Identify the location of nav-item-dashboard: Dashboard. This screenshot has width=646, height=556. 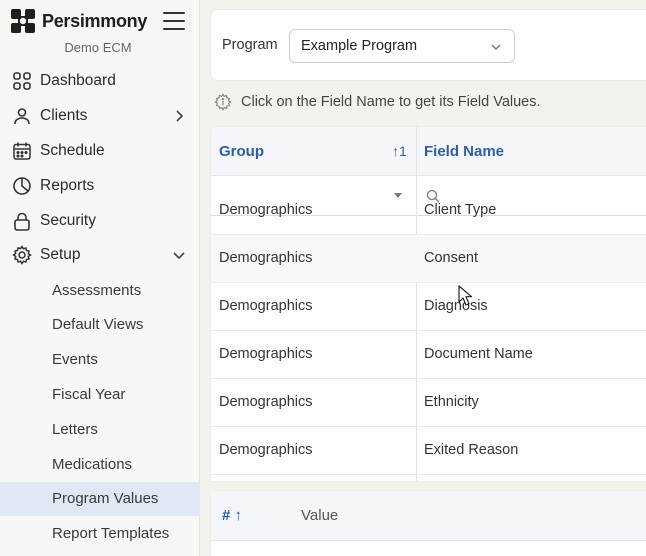
(100, 81).